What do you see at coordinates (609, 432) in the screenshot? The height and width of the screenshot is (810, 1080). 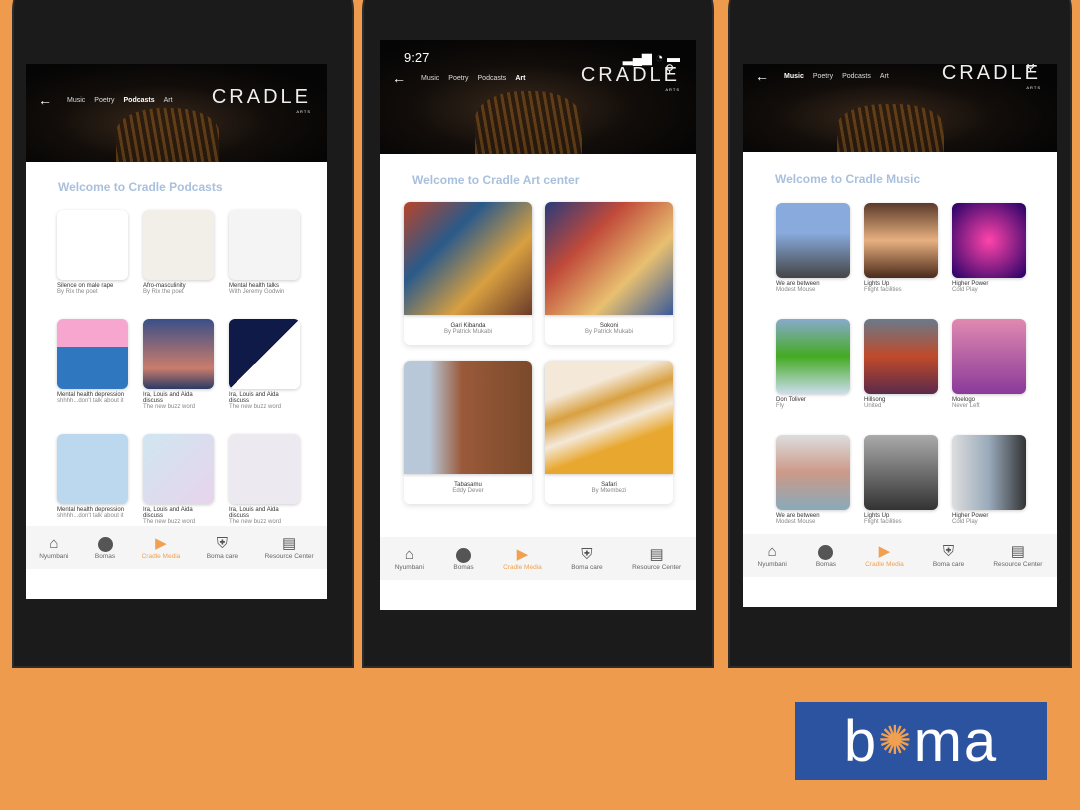 I see `art-card: Safari By Mtembezi` at bounding box center [609, 432].